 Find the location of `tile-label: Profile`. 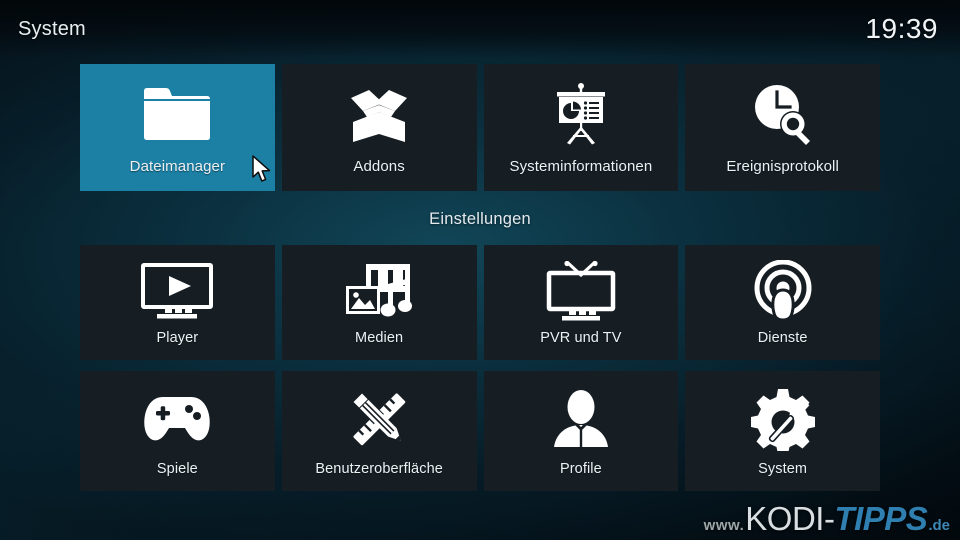

tile-label: Profile is located at coordinates (580, 469).